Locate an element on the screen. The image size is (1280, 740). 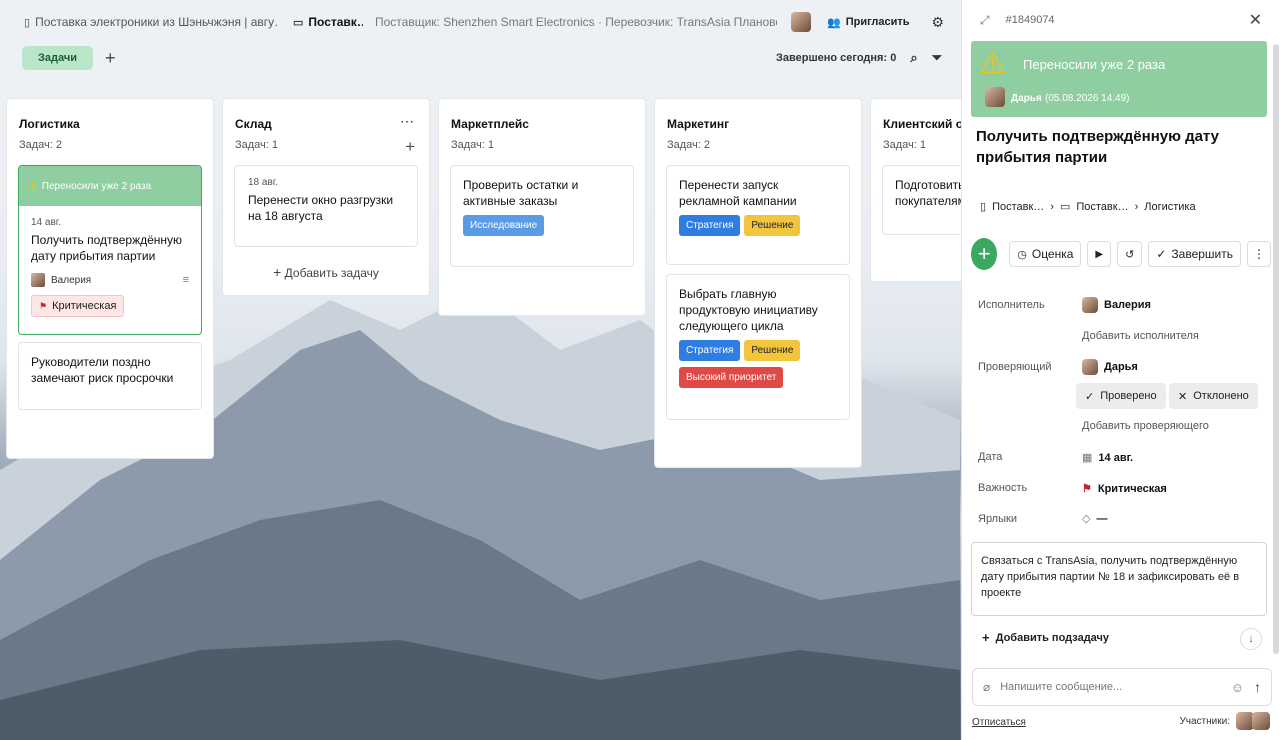
complete-button: ✓ Завершить is located at coordinates (1194, 254).